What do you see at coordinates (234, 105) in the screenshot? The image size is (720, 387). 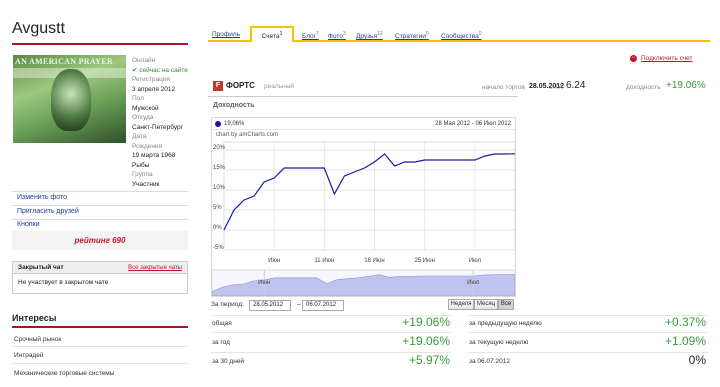 I see `performance-label: Доходность` at bounding box center [234, 105].